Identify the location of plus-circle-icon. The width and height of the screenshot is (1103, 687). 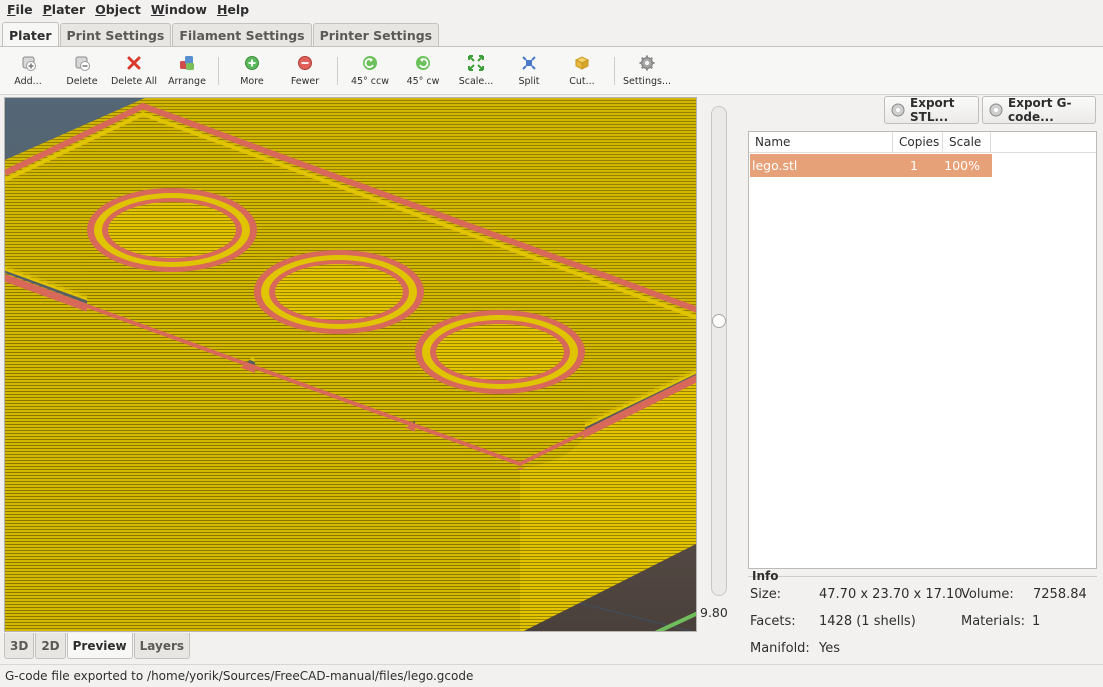
(252, 63).